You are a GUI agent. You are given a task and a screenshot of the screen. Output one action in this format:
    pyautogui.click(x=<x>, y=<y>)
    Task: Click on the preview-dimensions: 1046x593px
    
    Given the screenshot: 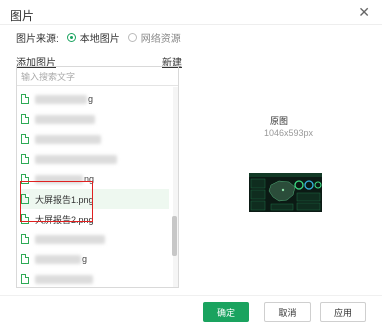 What is the action you would take?
    pyautogui.click(x=289, y=133)
    